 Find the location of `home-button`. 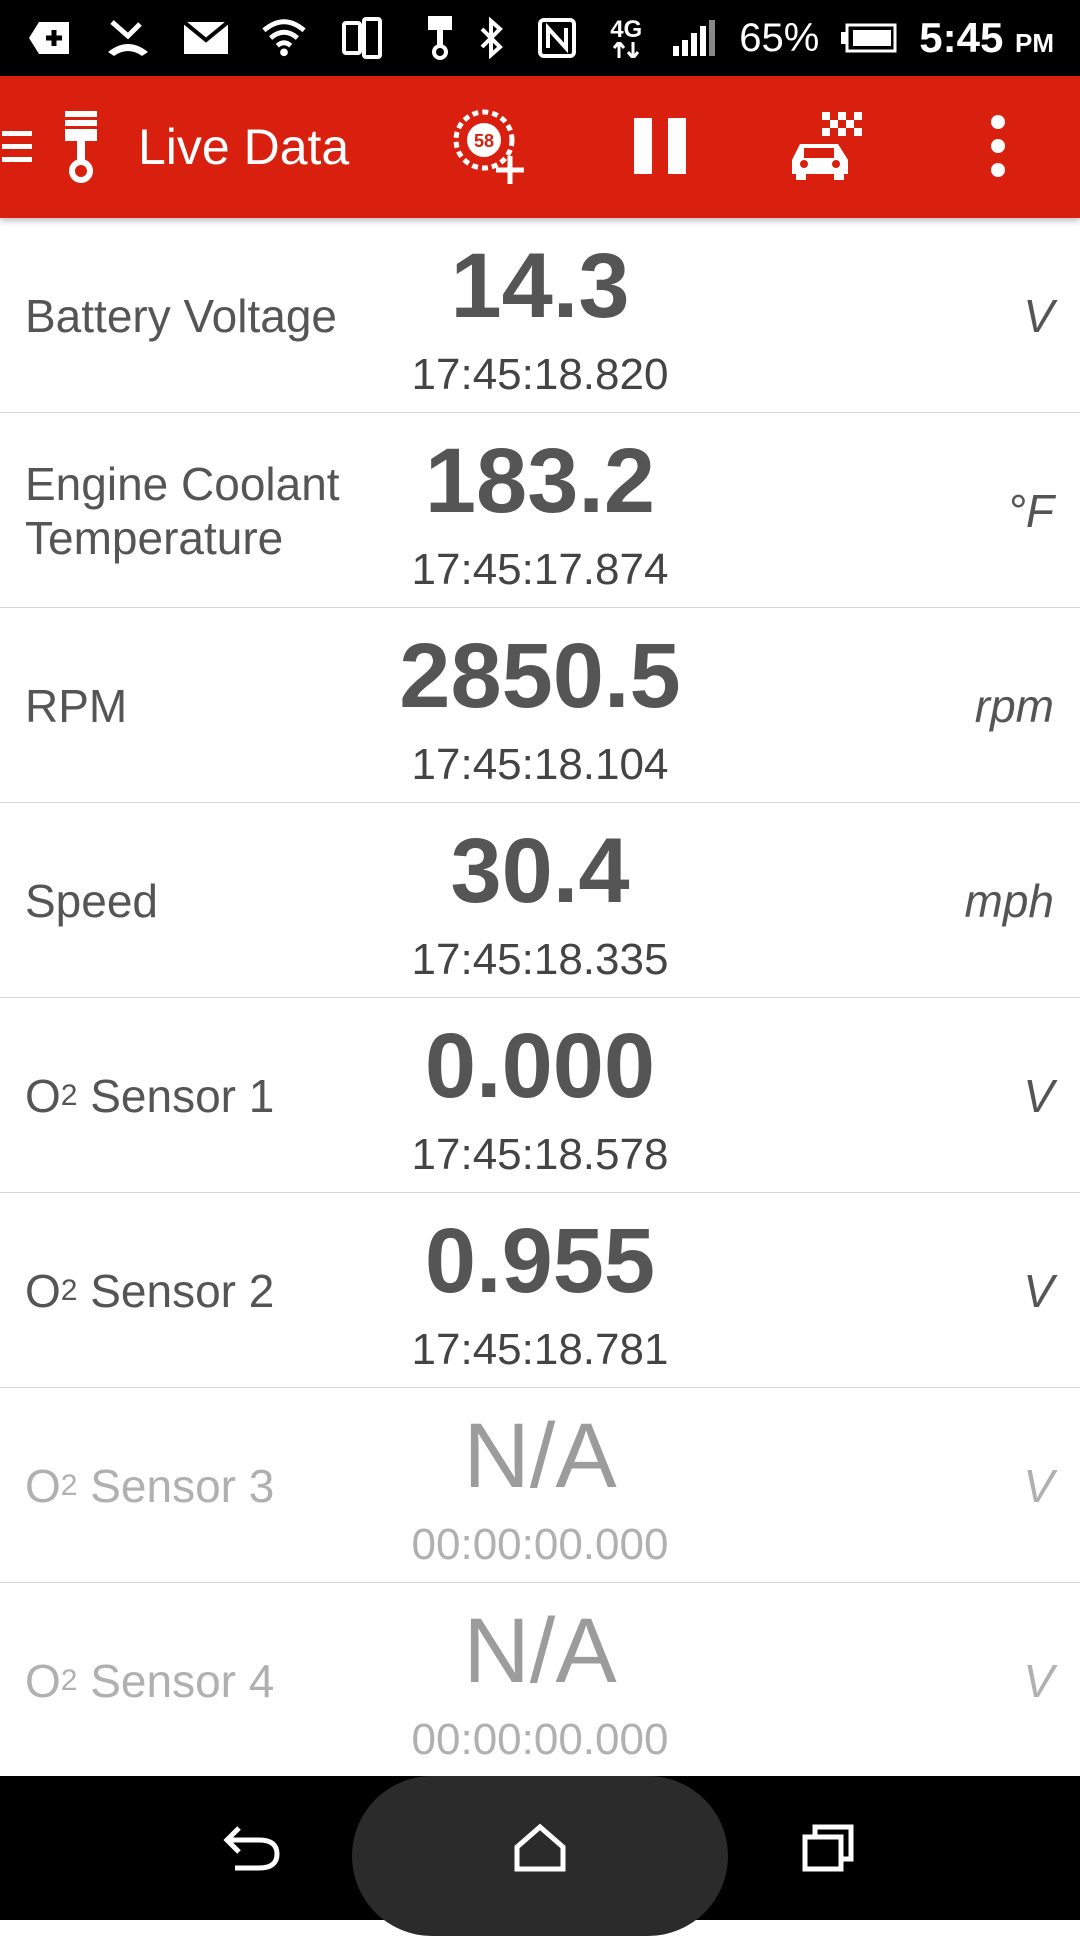

home-button is located at coordinates (540, 1848).